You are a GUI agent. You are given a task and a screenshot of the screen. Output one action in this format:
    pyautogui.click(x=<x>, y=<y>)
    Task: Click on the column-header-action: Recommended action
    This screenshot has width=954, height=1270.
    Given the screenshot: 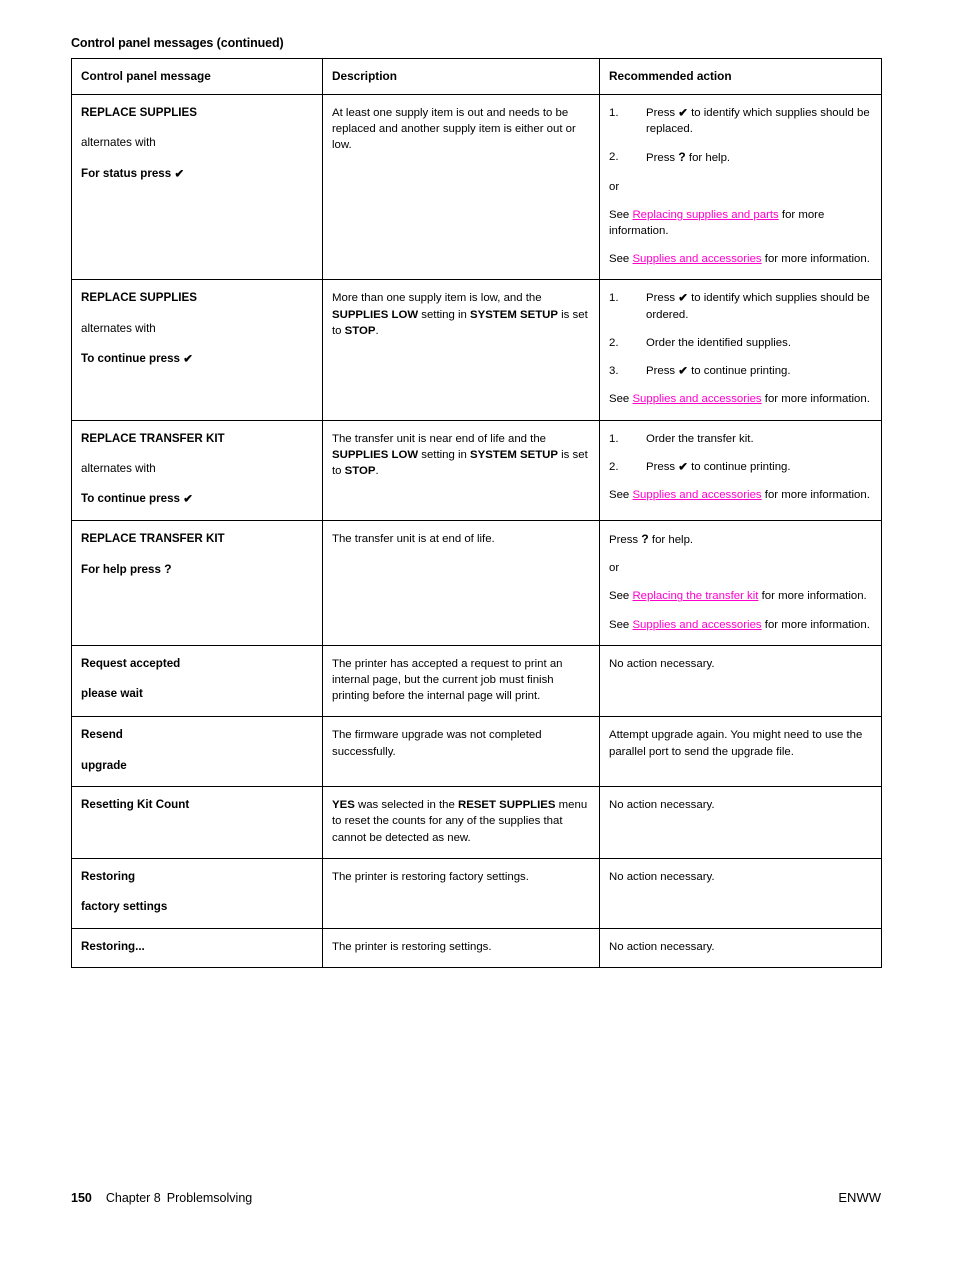 What is the action you would take?
    pyautogui.click(x=740, y=76)
    